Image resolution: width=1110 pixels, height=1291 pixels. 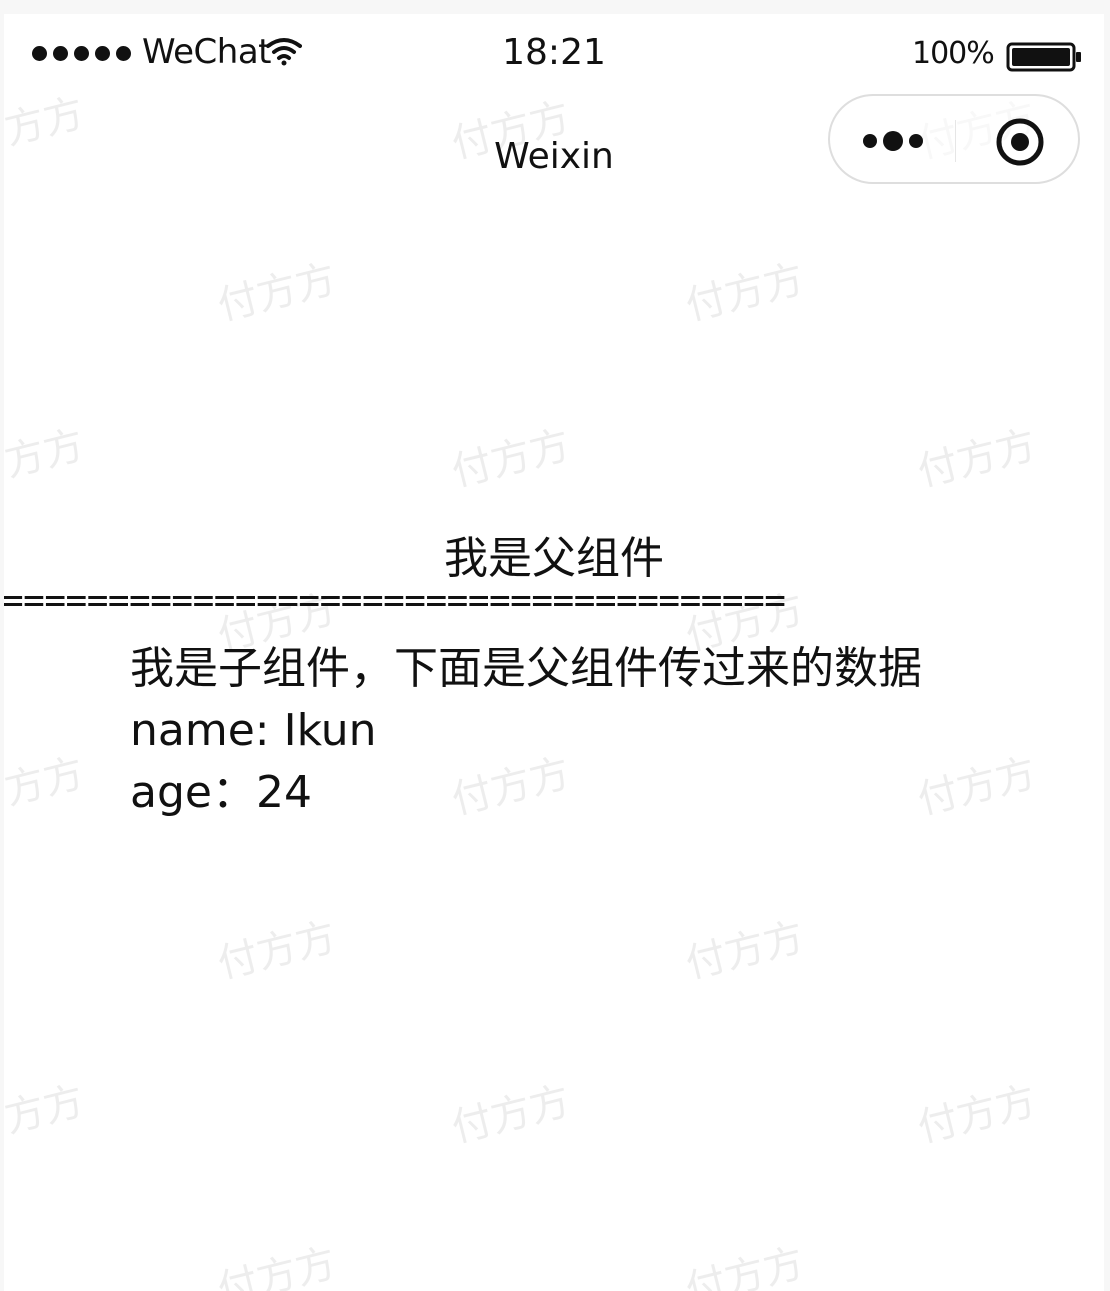 I want to click on name-line: name: Ikun, so click(x=253, y=730).